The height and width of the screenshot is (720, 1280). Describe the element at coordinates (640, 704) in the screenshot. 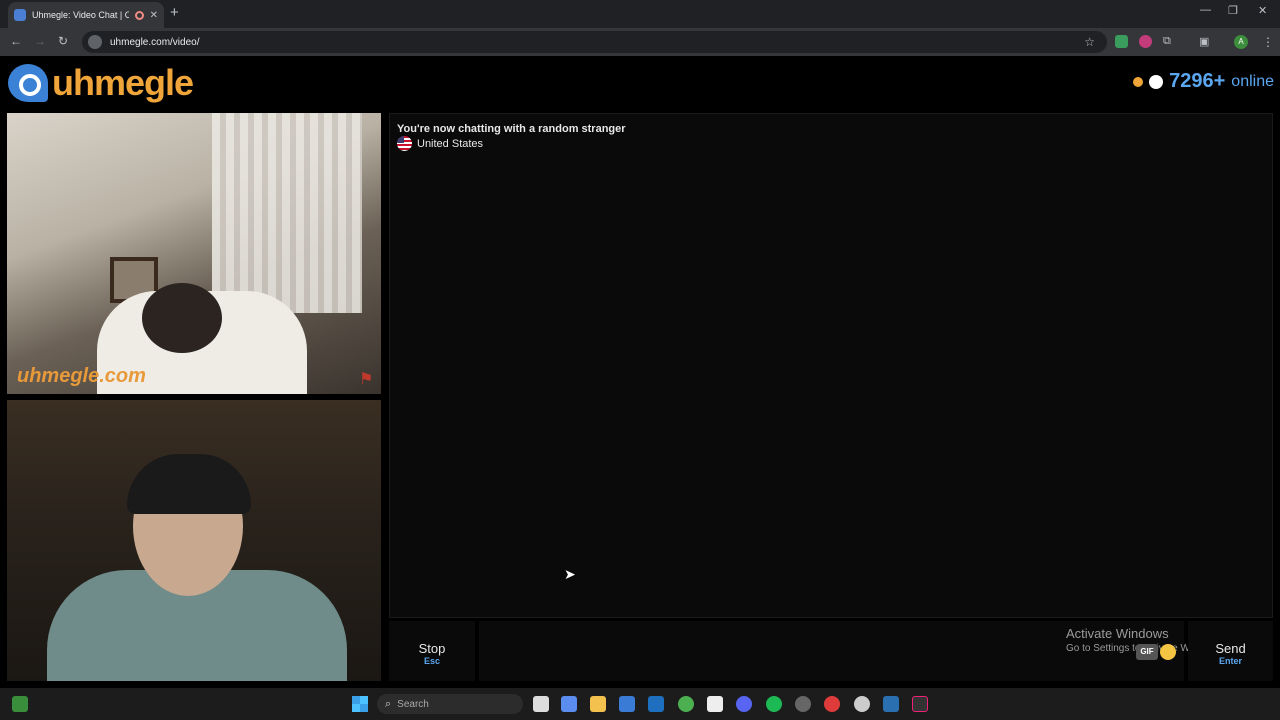

I see `windows-taskbar: ⌕ Search` at that location.